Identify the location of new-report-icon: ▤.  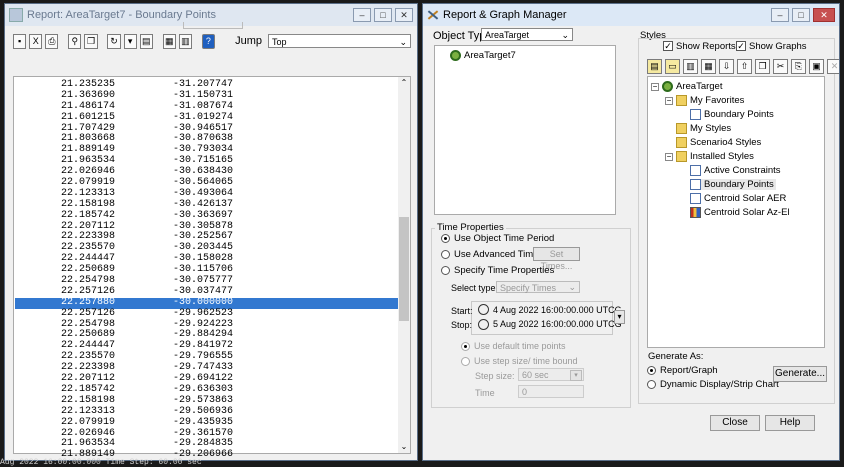
(654, 66).